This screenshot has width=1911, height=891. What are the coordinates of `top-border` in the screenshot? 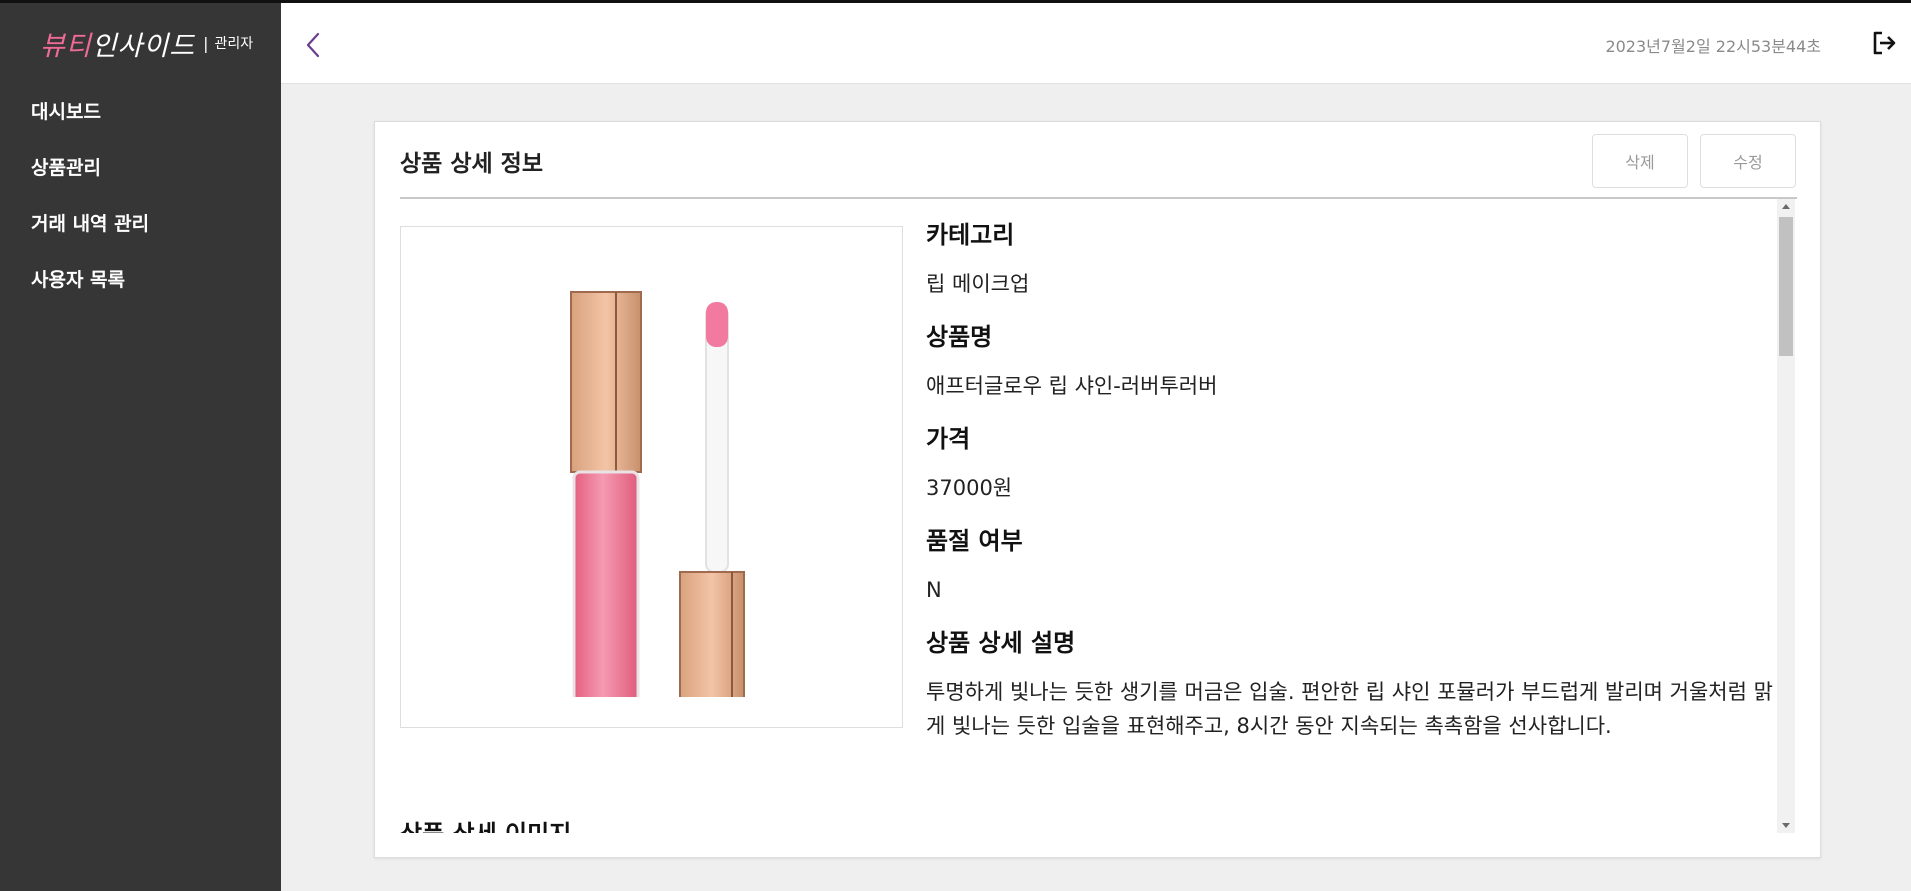 It's located at (955, 1).